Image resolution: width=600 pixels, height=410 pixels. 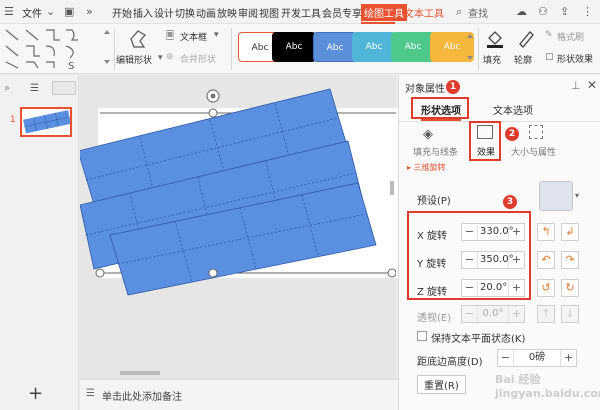 What do you see at coordinates (495, 38) in the screenshot?
I see `fill-icon` at bounding box center [495, 38].